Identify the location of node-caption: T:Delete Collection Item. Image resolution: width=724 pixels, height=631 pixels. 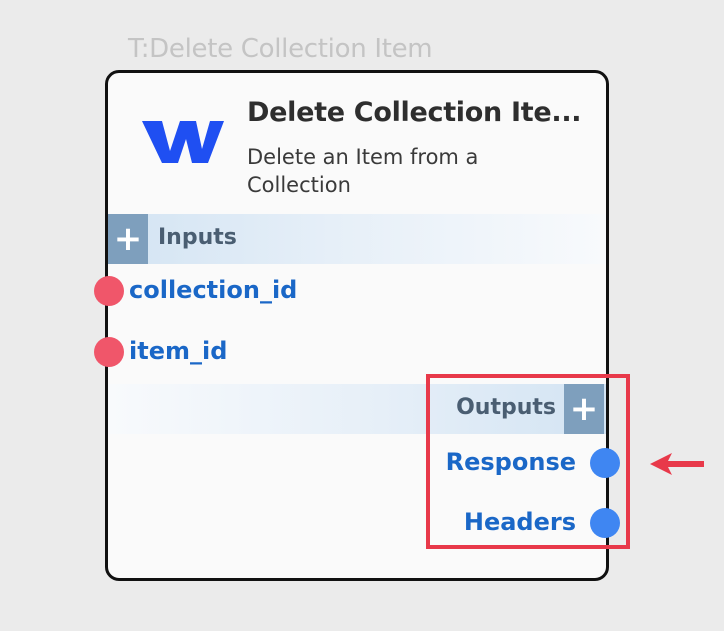
(280, 49).